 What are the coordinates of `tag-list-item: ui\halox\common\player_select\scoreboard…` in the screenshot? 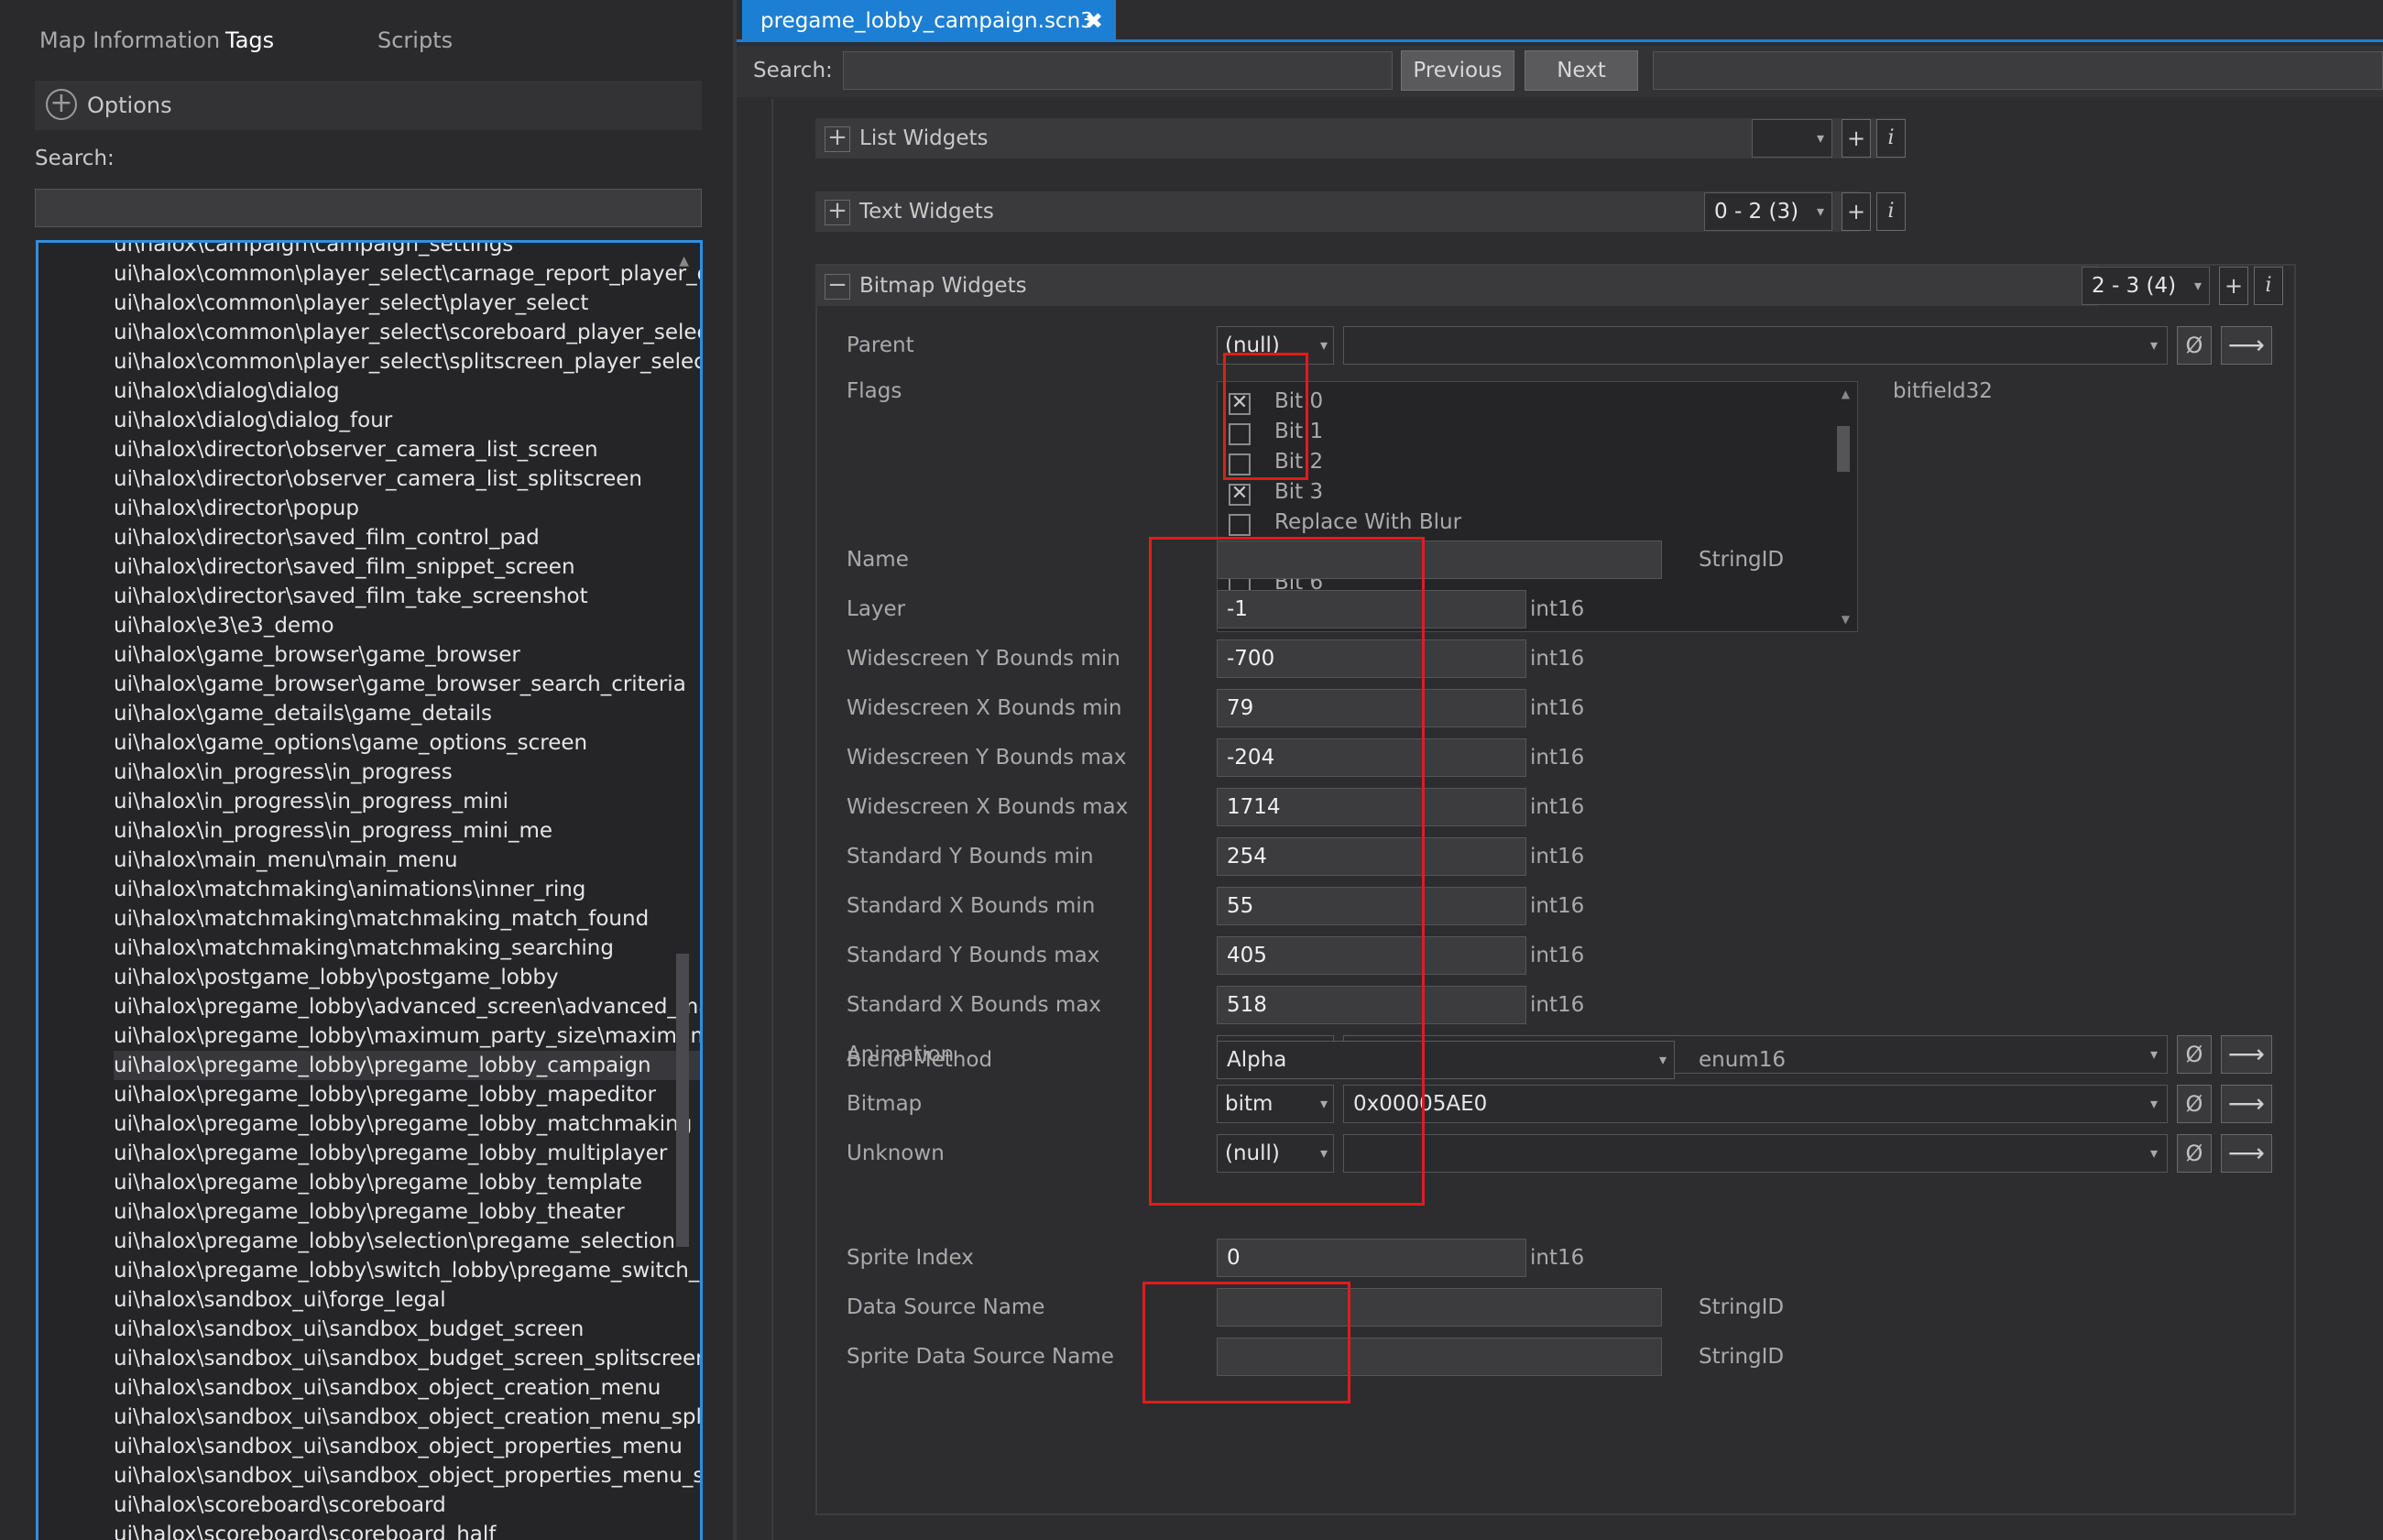 It's located at (407, 332).